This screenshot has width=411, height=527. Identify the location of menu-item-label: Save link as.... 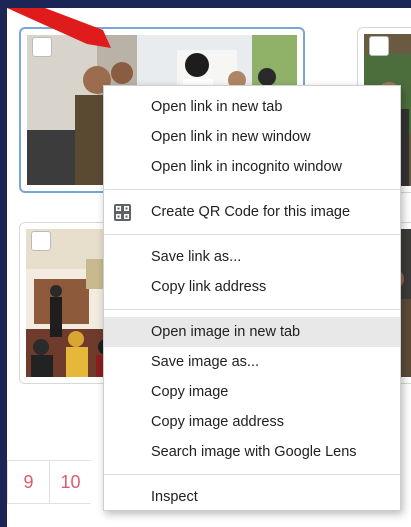
(196, 257).